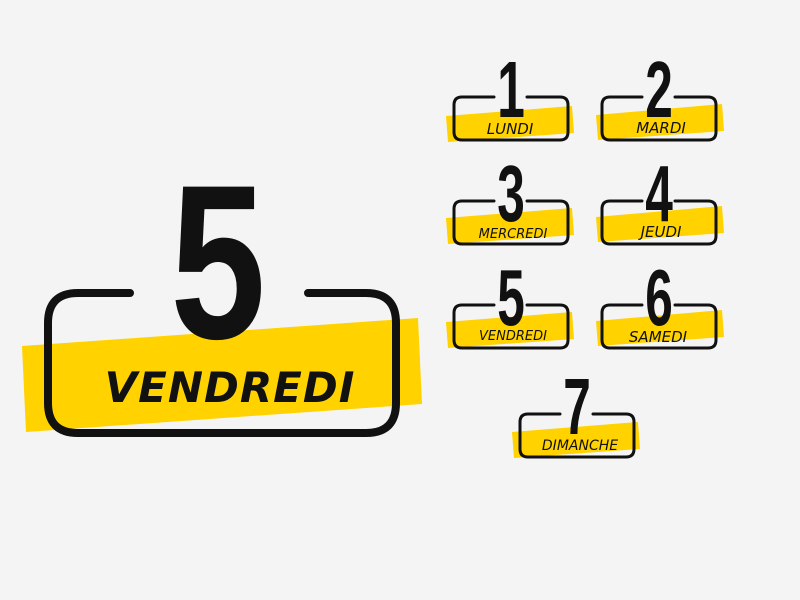  I want to click on day-label: DIMANCHE, so click(580, 446).